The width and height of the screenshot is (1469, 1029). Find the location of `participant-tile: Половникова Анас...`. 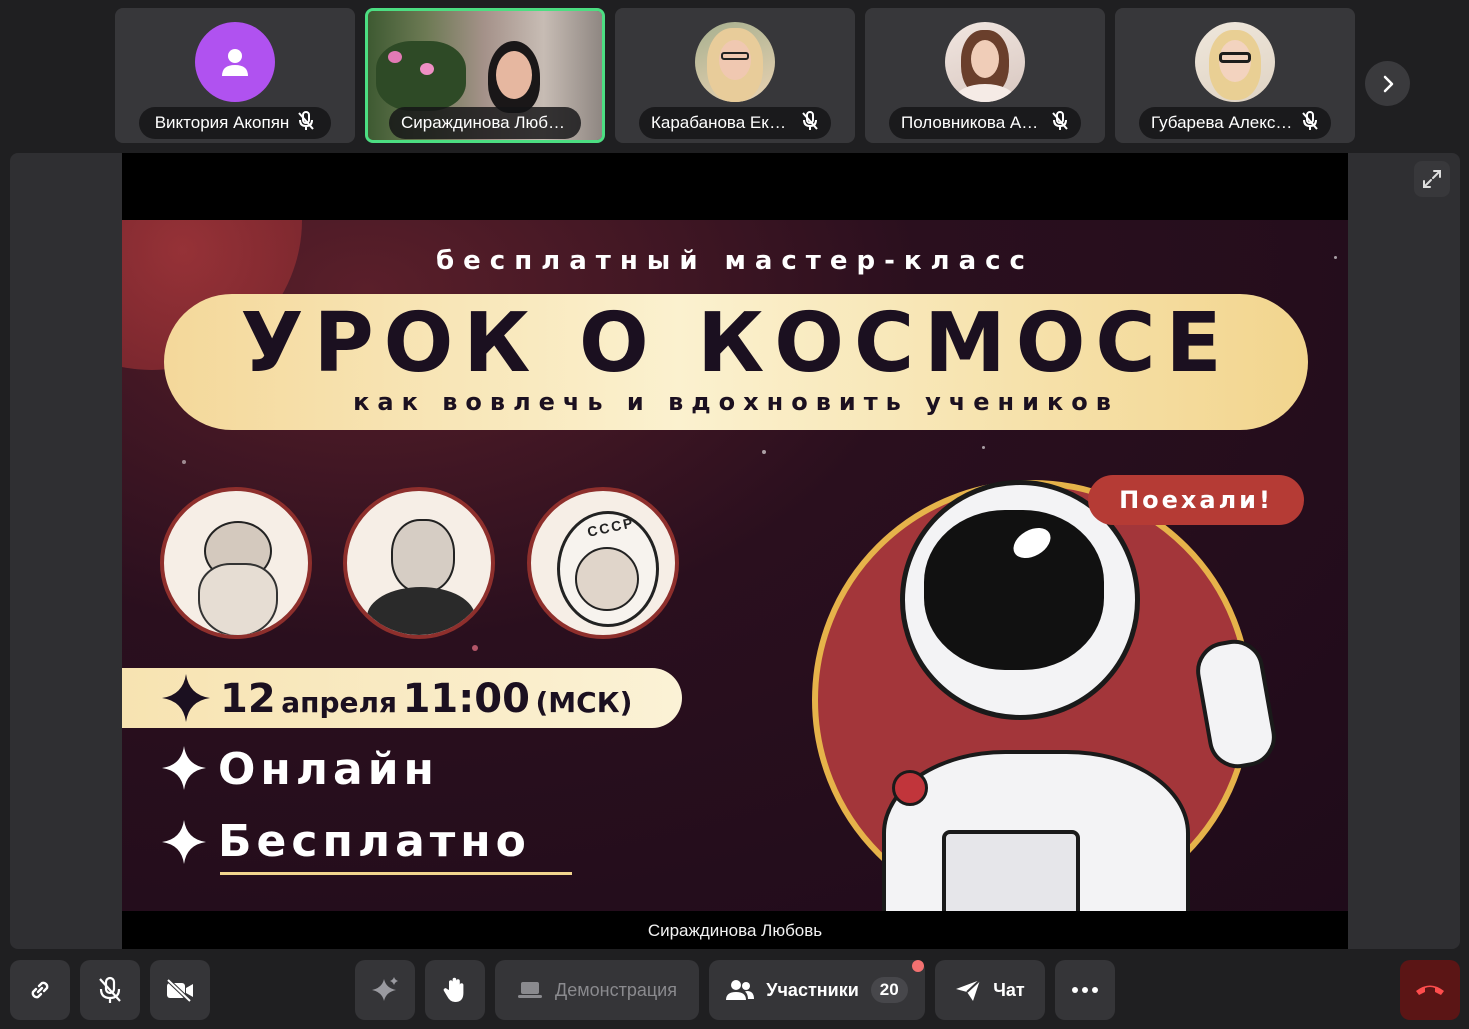

participant-tile: Половникова Анас... is located at coordinates (985, 75).